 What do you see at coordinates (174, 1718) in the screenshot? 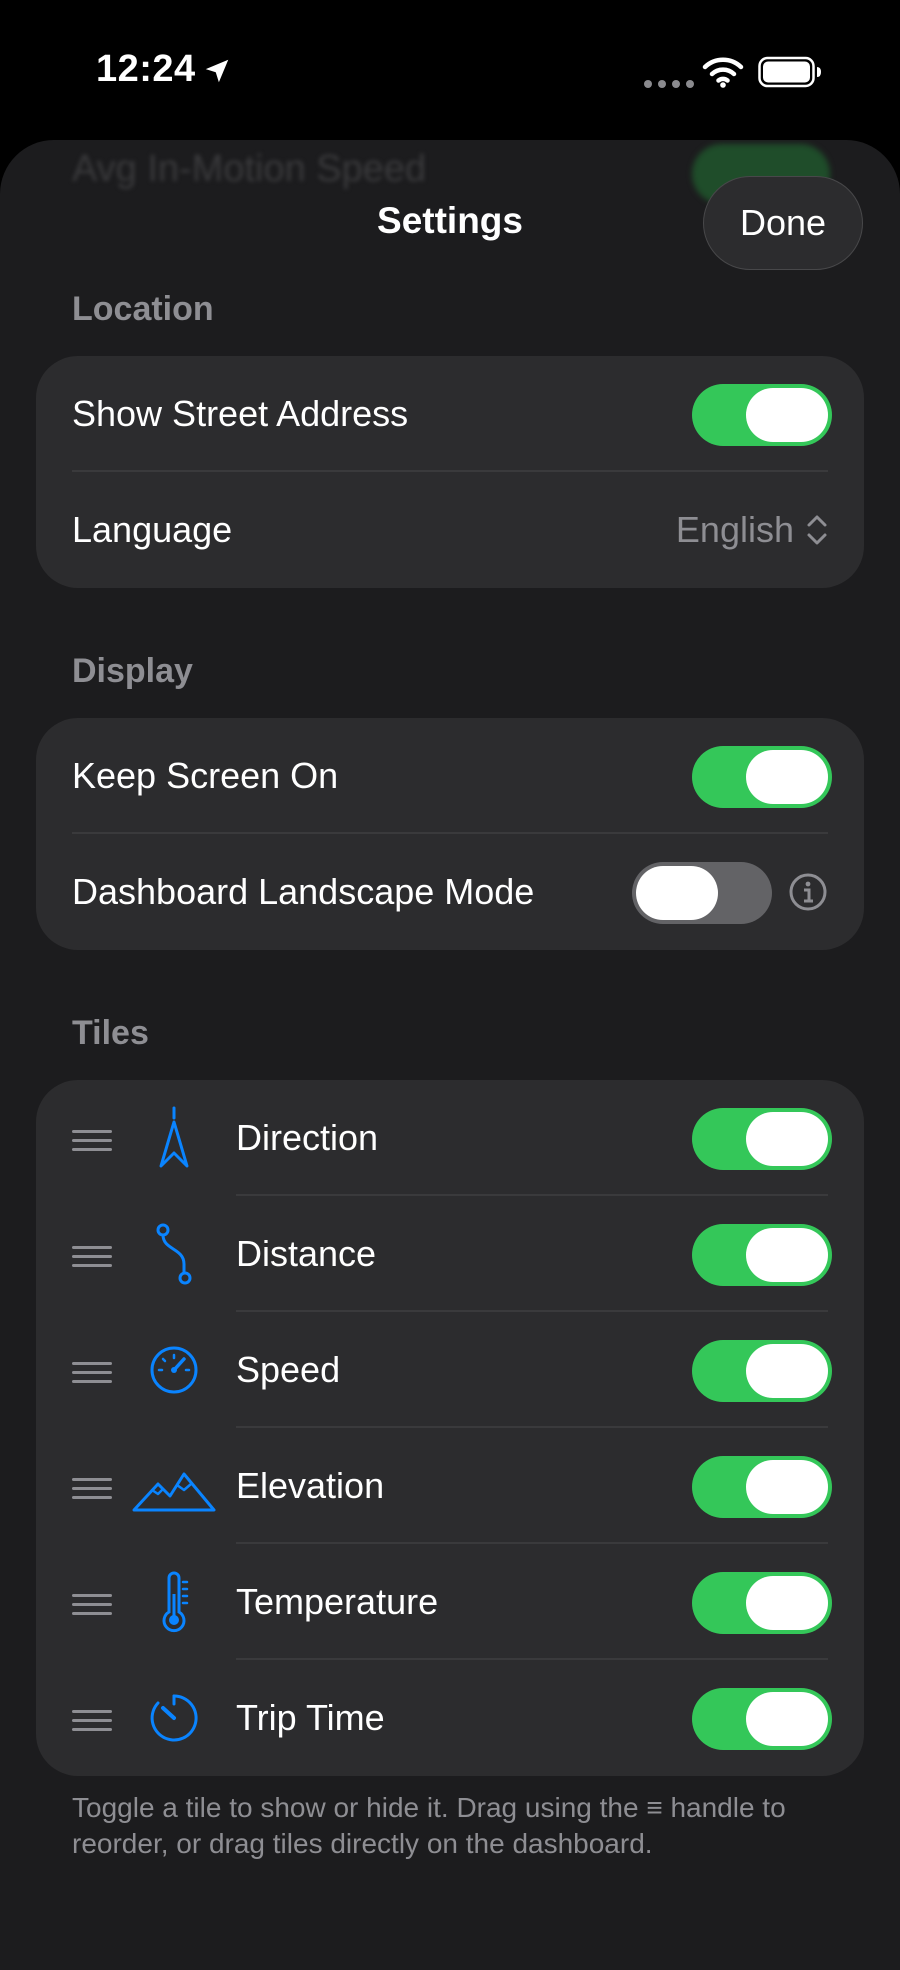
I see `timer-icon` at bounding box center [174, 1718].